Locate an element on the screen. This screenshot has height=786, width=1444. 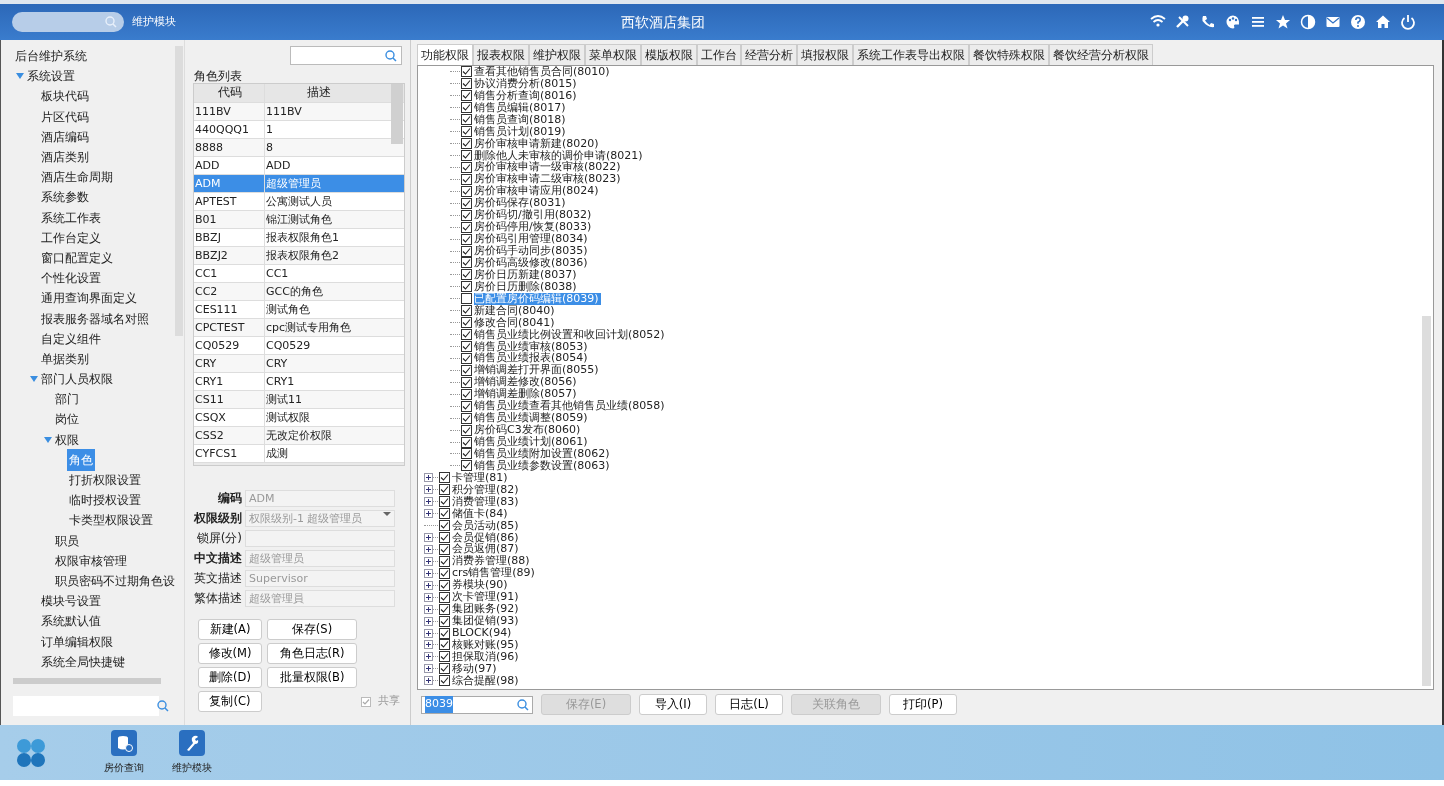
tree-item: 销售员业绩报表(8054) is located at coordinates (532, 358).